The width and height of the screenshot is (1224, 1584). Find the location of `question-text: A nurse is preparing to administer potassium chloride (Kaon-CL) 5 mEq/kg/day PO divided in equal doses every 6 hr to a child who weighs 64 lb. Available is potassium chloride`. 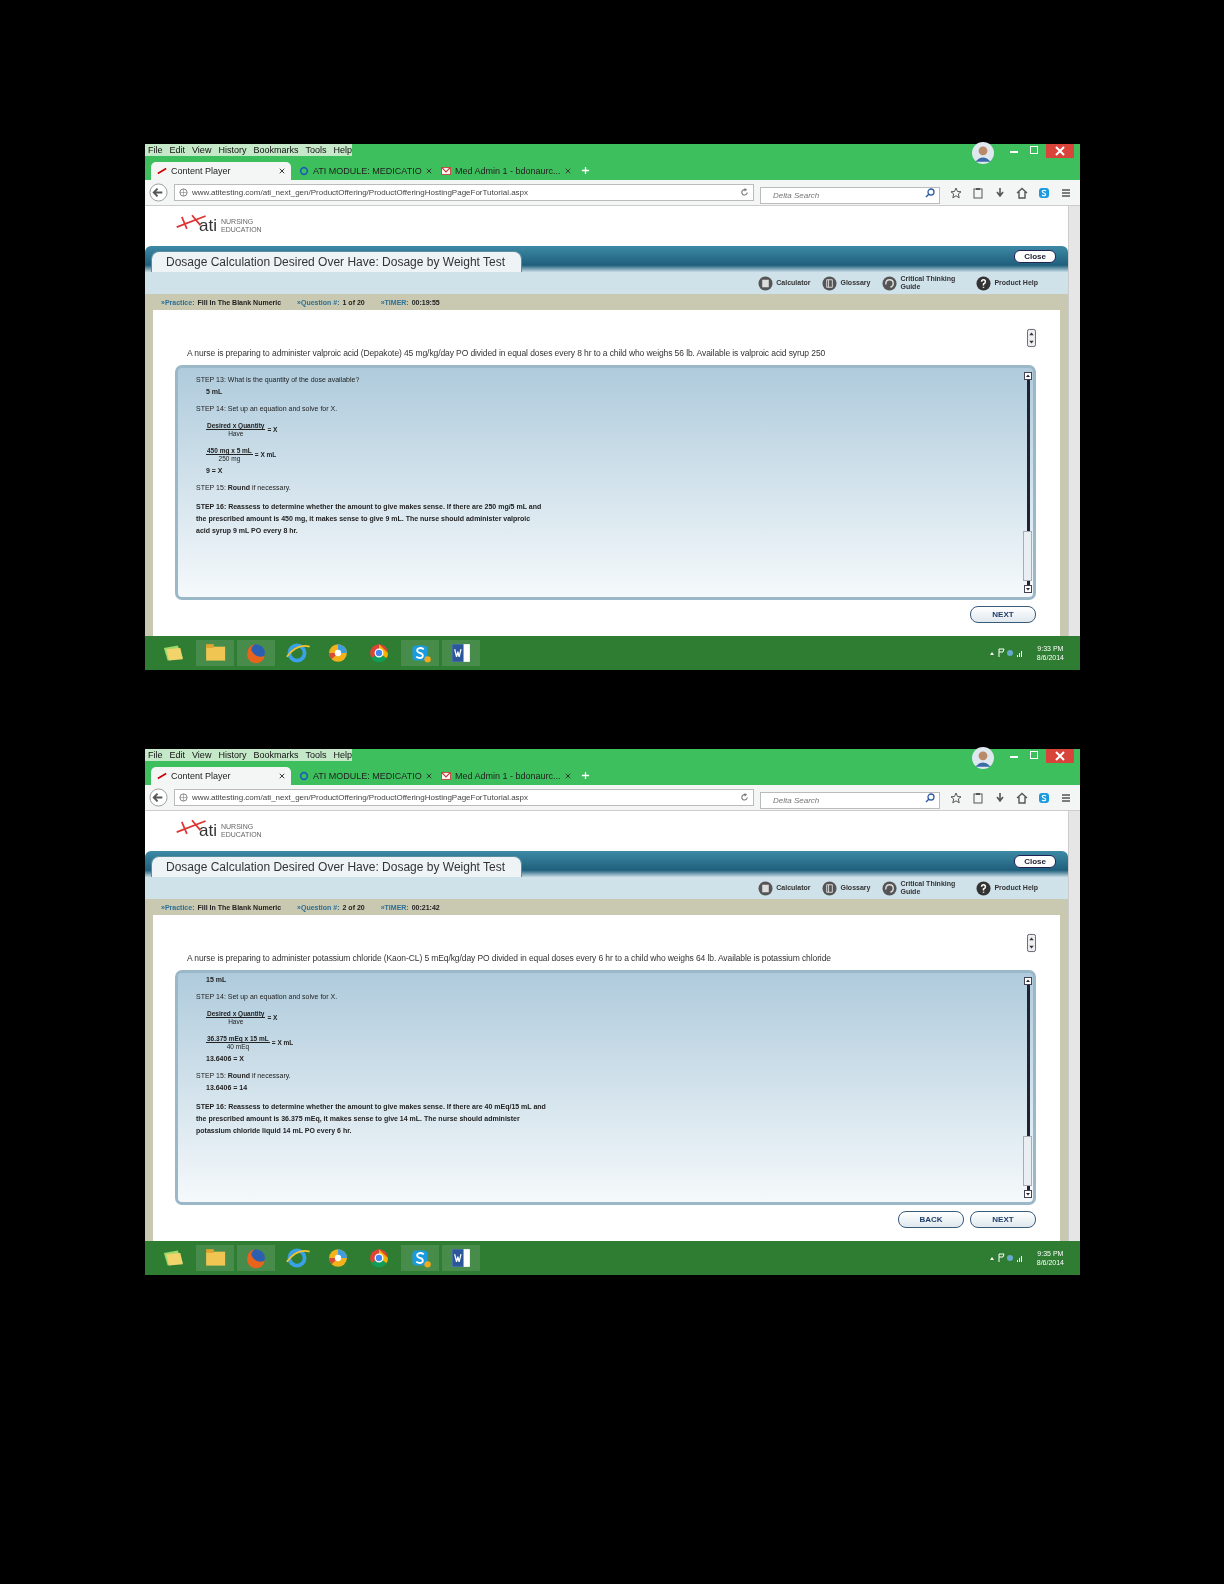

question-text: A nurse is preparing to administer potassium chloride (Kaon-CL) 5 mEq/kg/day PO divided in equal doses every 6 hr to a child who weighs 64 lb. Available is potassium chloride is located at coordinates (509, 958).